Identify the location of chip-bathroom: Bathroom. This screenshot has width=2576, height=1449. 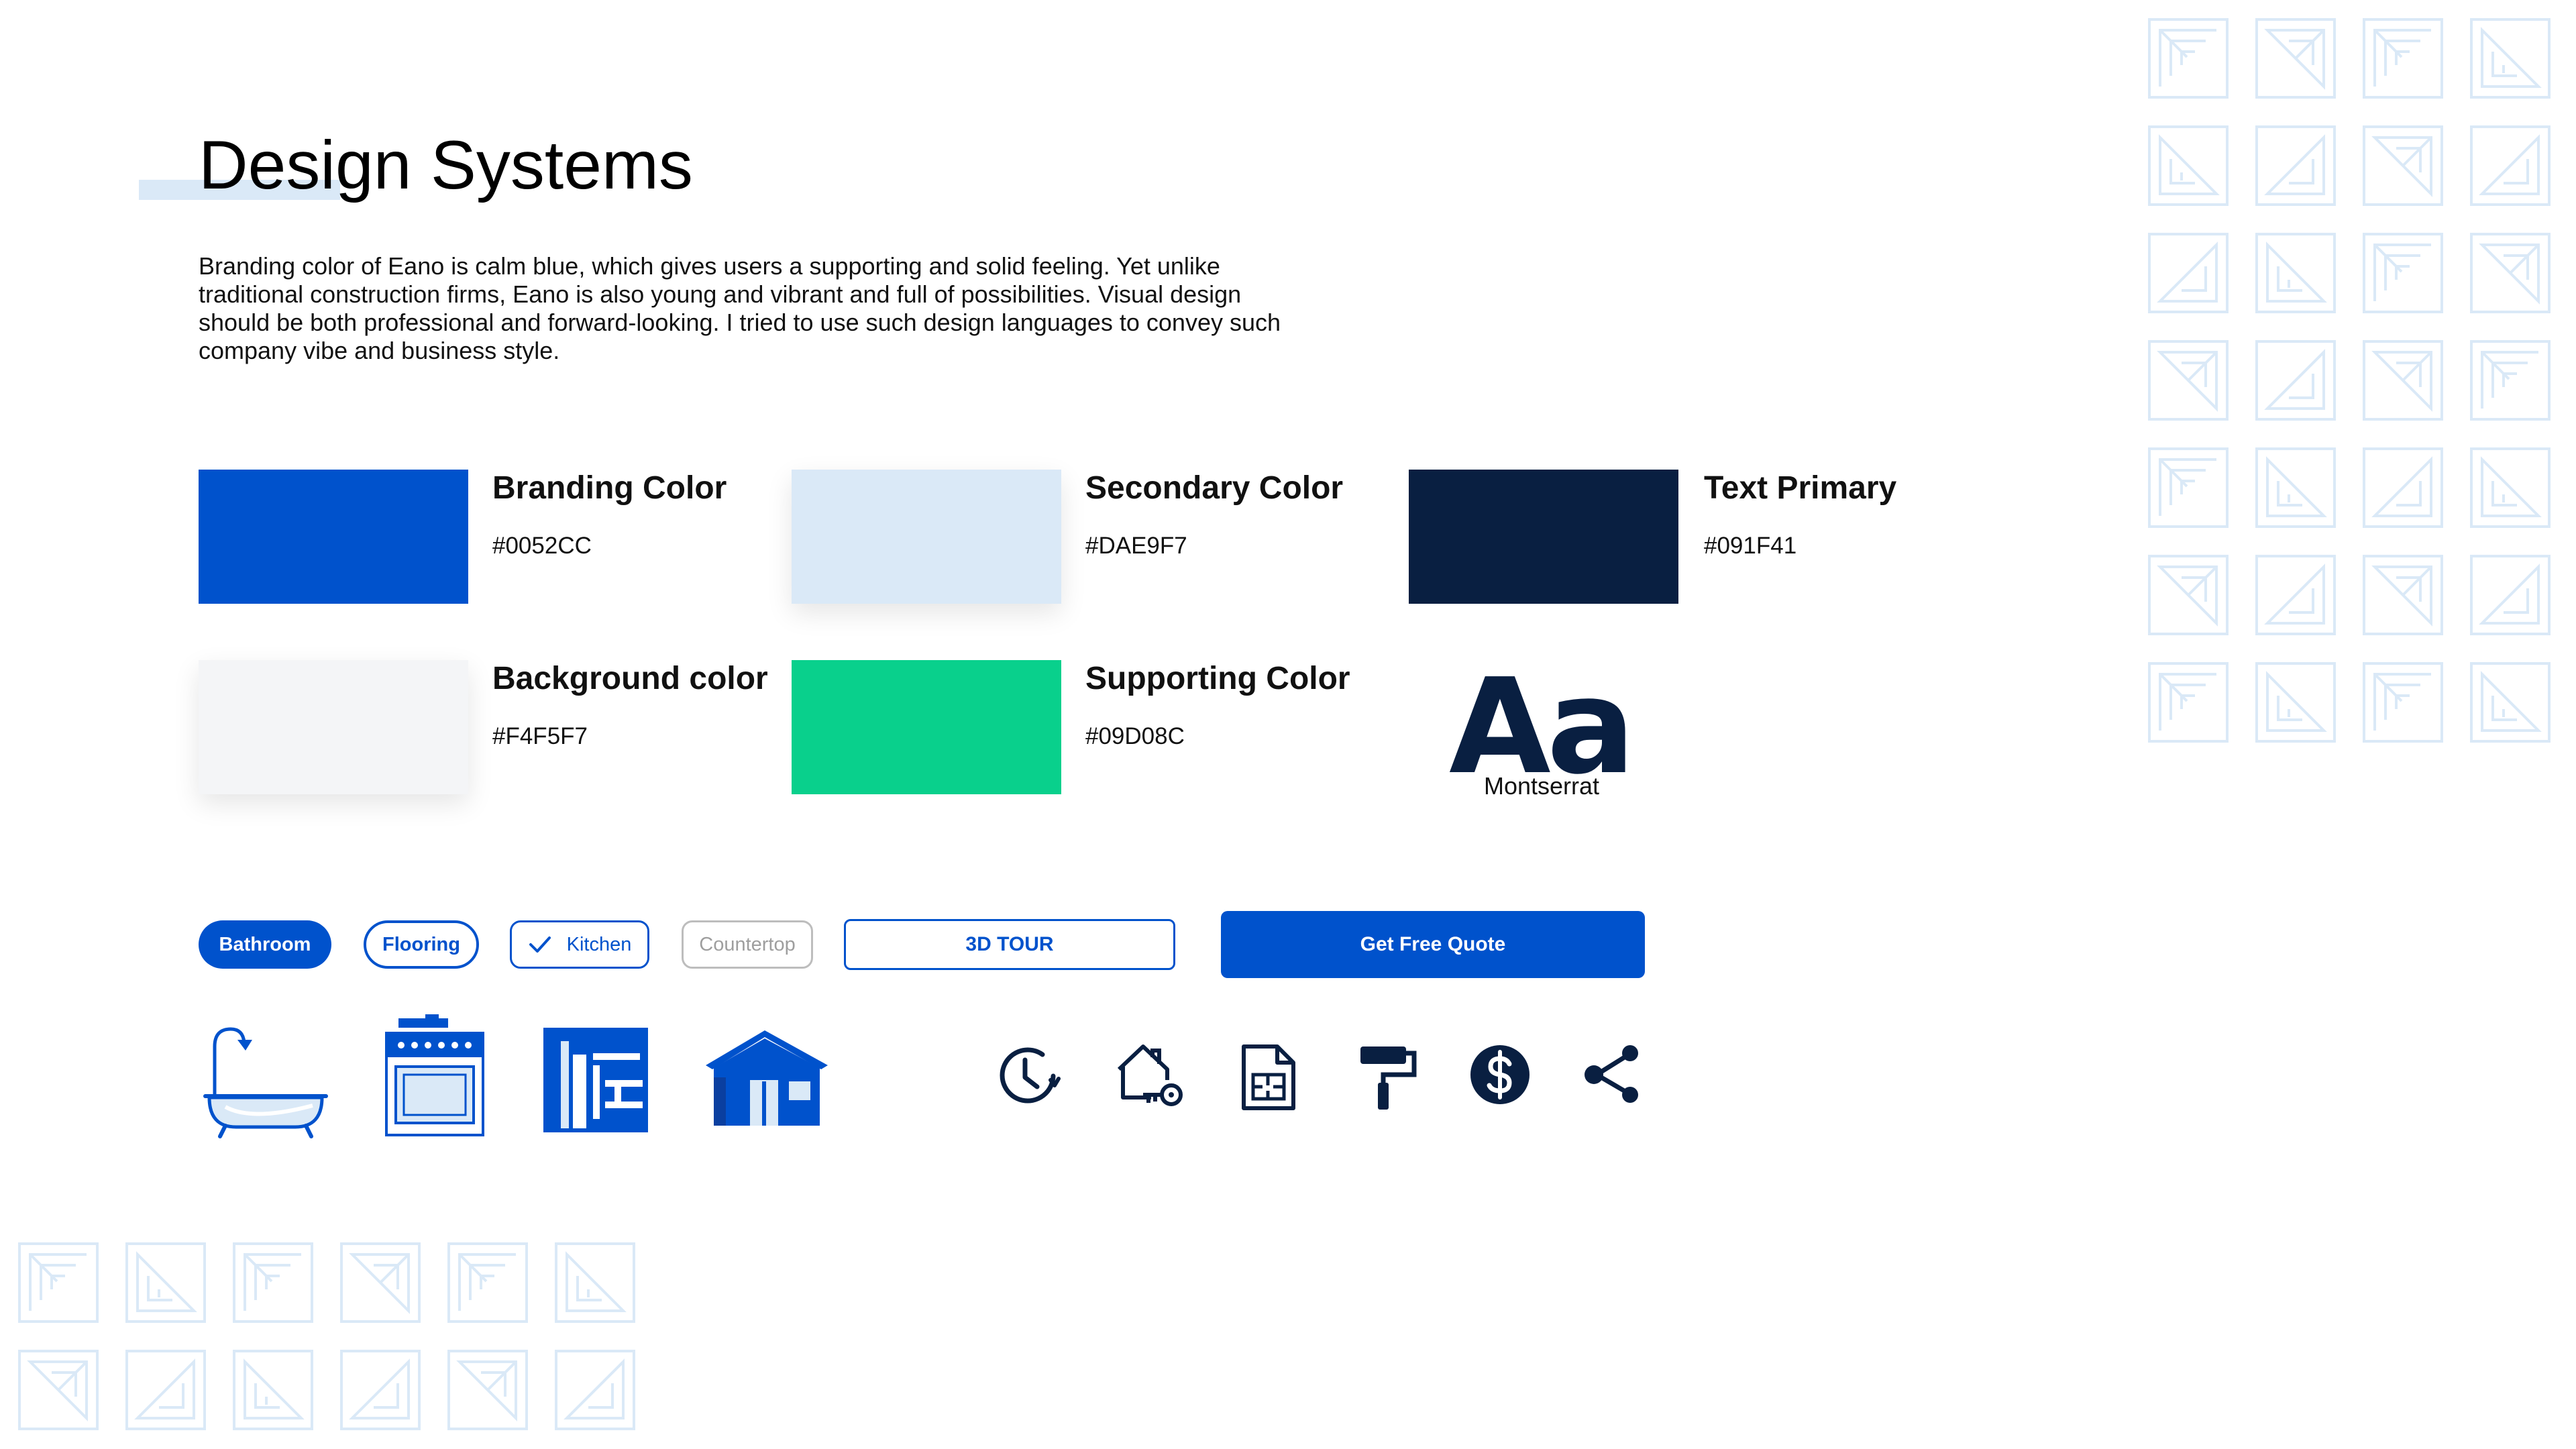
(265, 944).